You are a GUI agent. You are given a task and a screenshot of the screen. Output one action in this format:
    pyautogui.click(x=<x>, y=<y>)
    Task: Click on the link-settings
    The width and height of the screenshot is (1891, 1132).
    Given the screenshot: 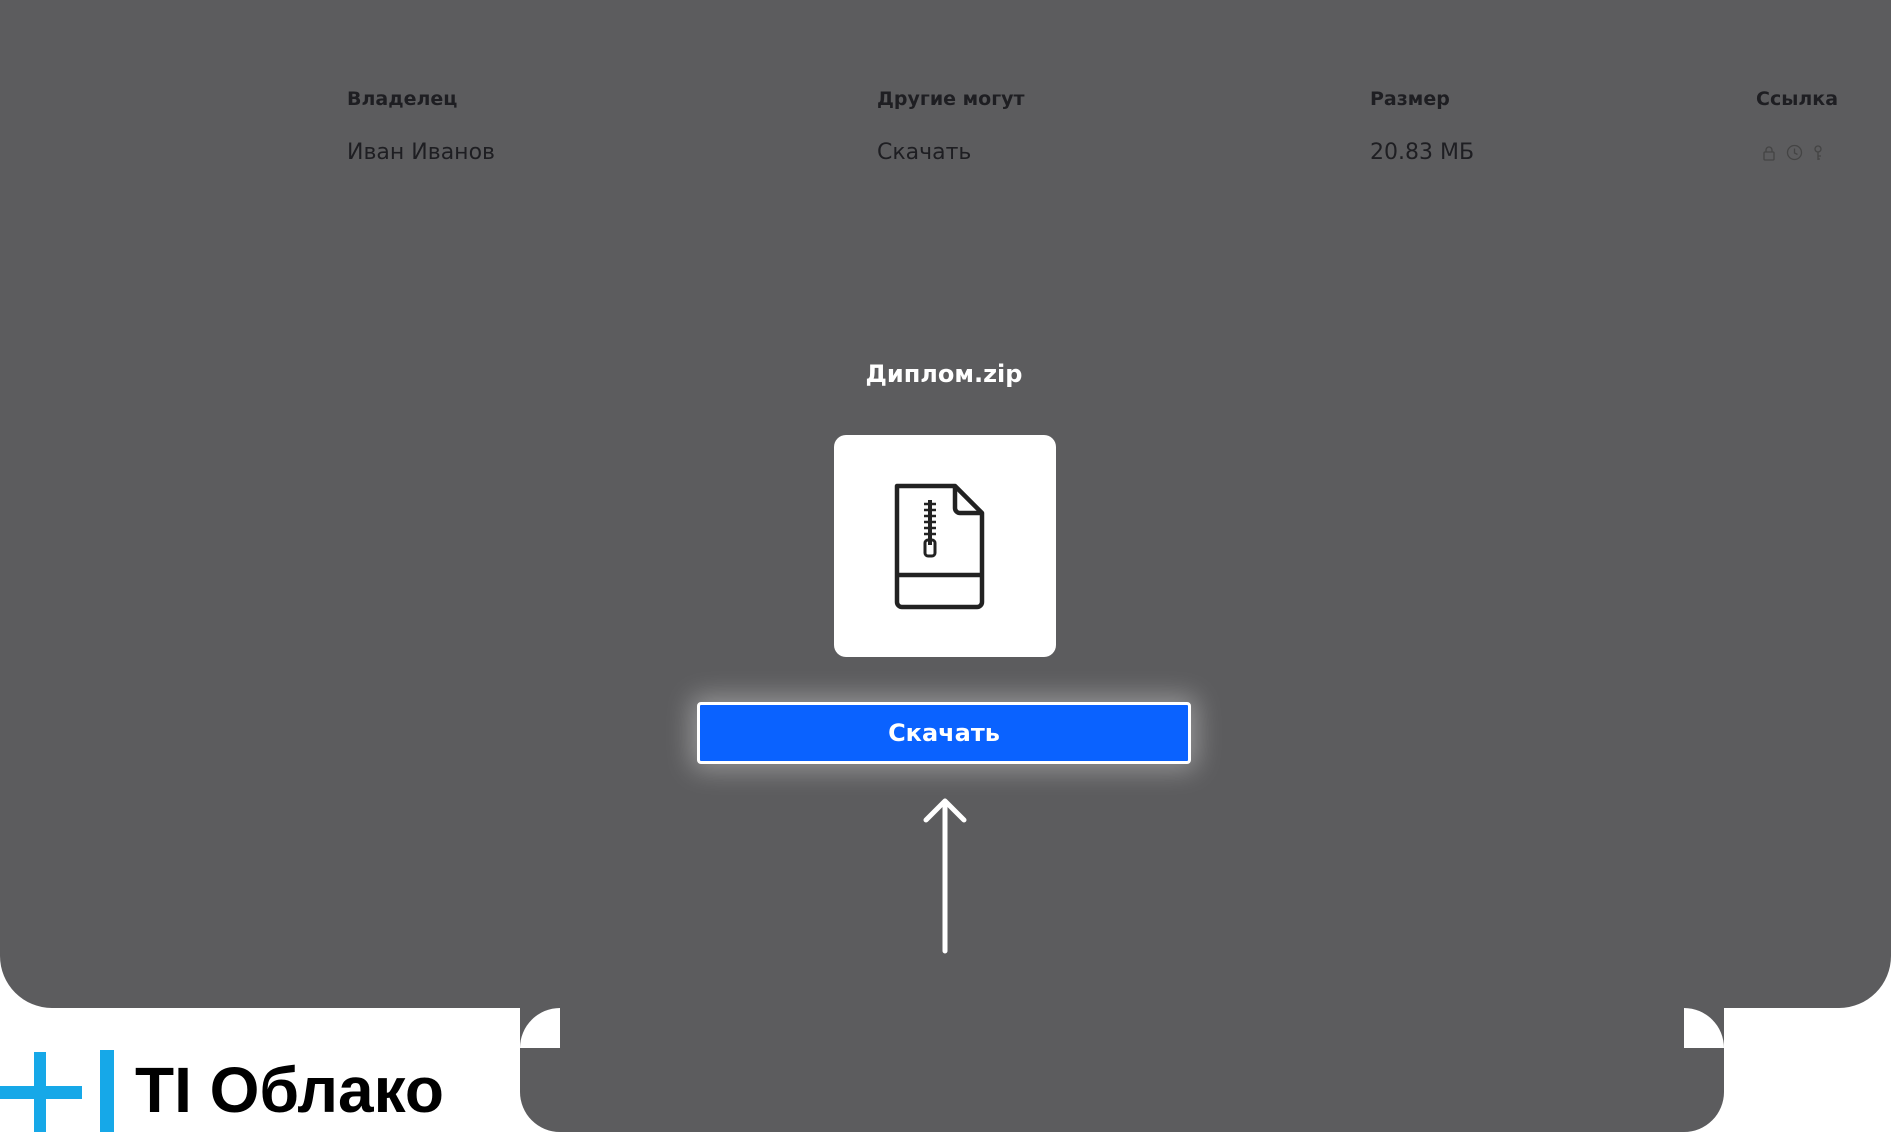 What is the action you would take?
    pyautogui.click(x=1792, y=152)
    